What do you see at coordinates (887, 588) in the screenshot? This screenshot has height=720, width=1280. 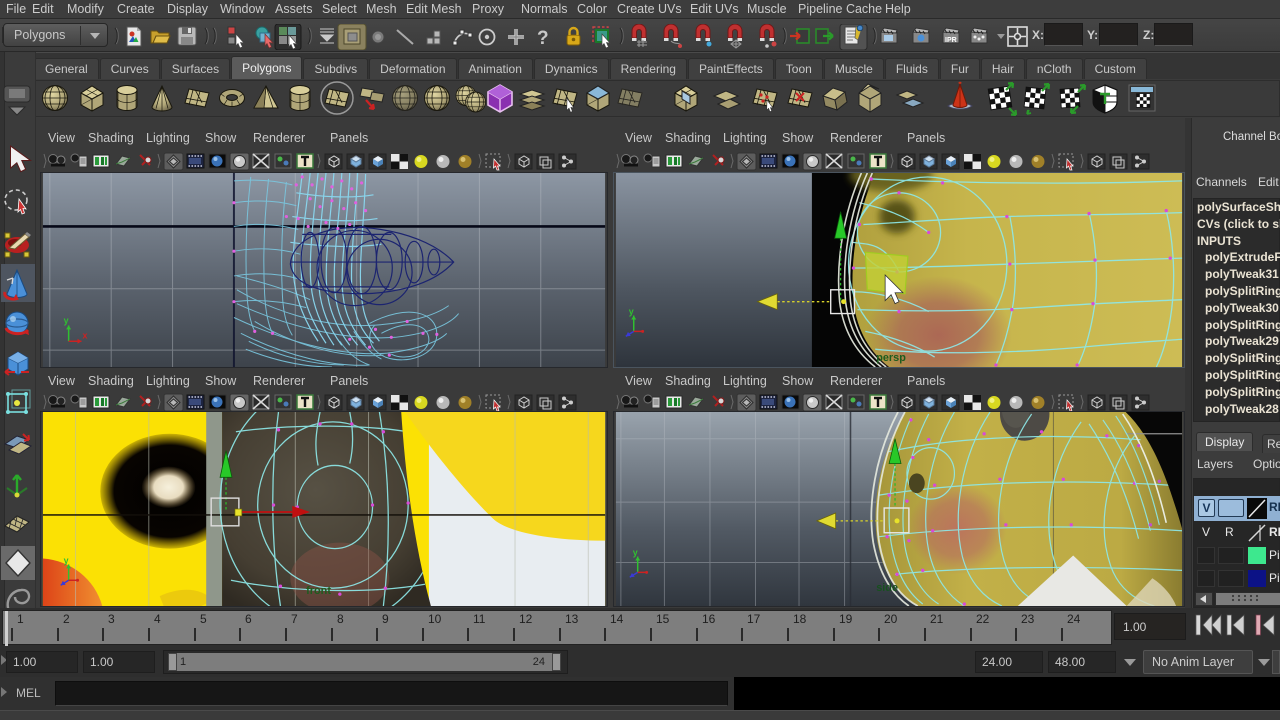 I see `svg-text: side` at bounding box center [887, 588].